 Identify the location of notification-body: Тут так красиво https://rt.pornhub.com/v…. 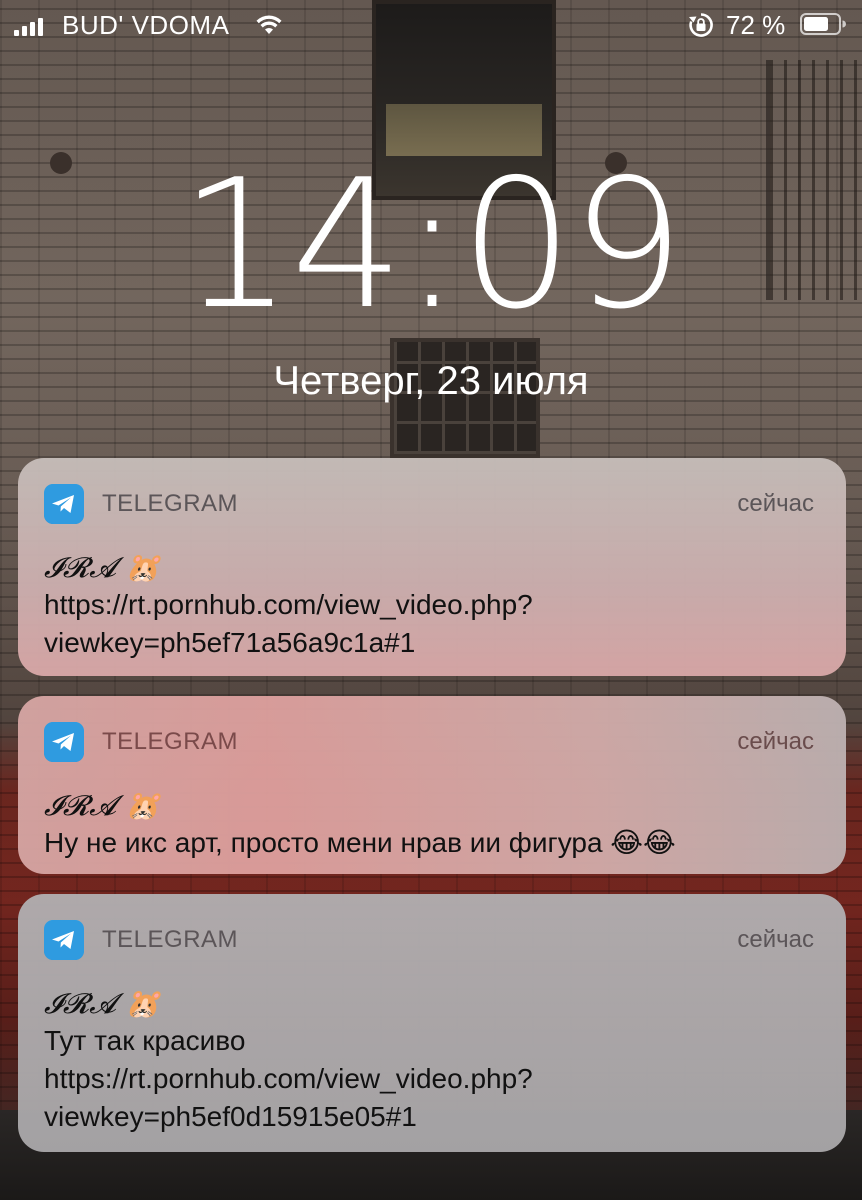
(288, 1078).